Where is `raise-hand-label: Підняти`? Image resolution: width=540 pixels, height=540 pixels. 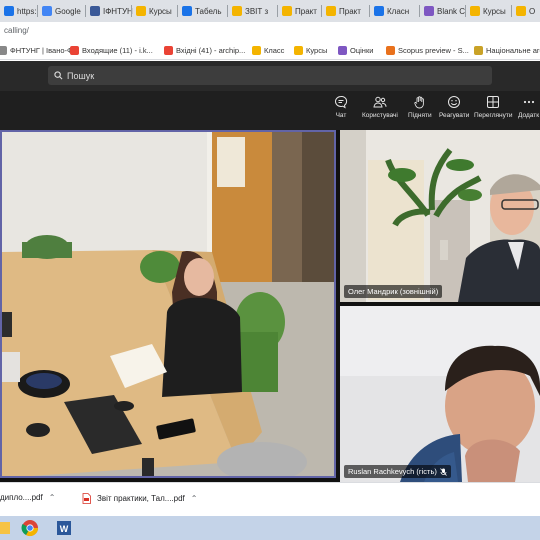
raise-hand-label: Підняти is located at coordinates (420, 115).